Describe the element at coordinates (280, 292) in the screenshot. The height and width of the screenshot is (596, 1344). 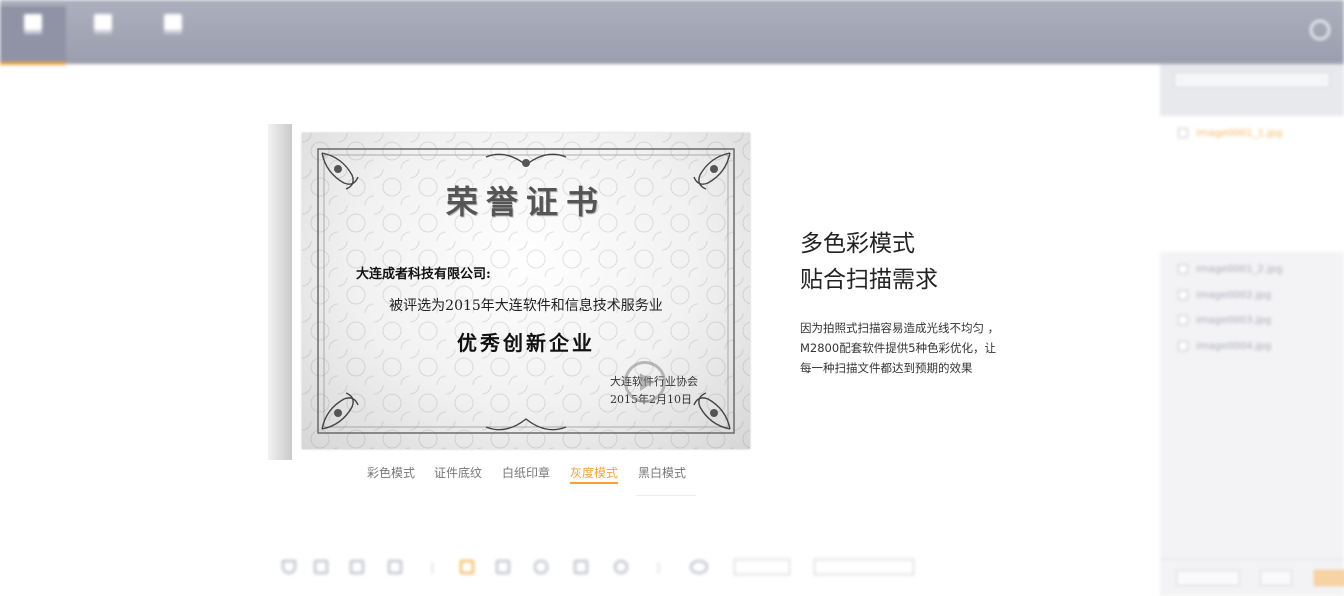
I see `certificate-page-stack` at that location.